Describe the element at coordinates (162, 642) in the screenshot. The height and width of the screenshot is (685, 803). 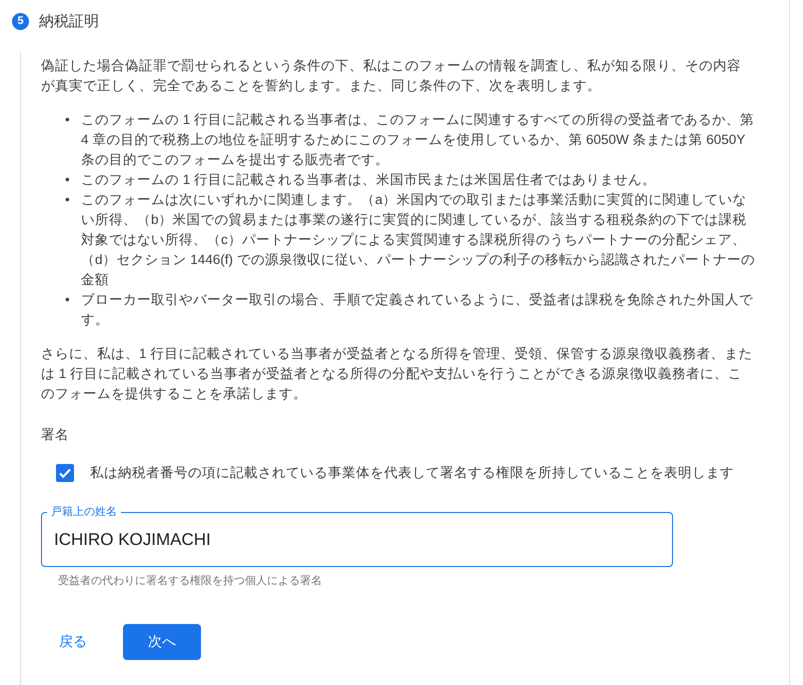
I see `next-button: 次へ` at that location.